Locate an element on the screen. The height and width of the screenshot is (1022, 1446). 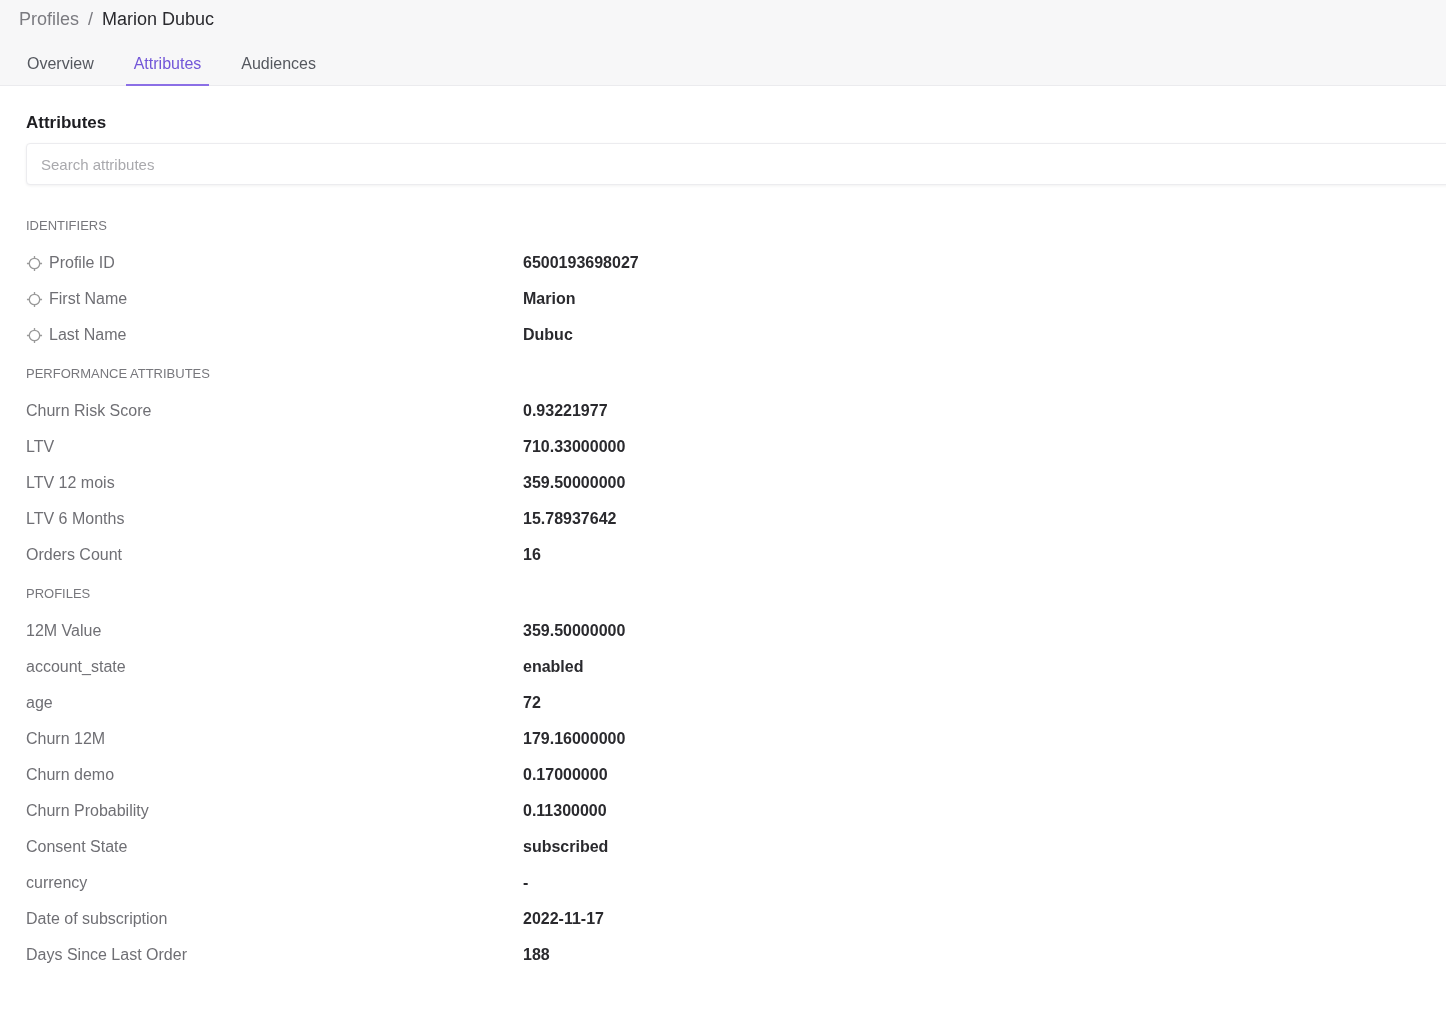
attribute-value: 188 is located at coordinates (536, 955).